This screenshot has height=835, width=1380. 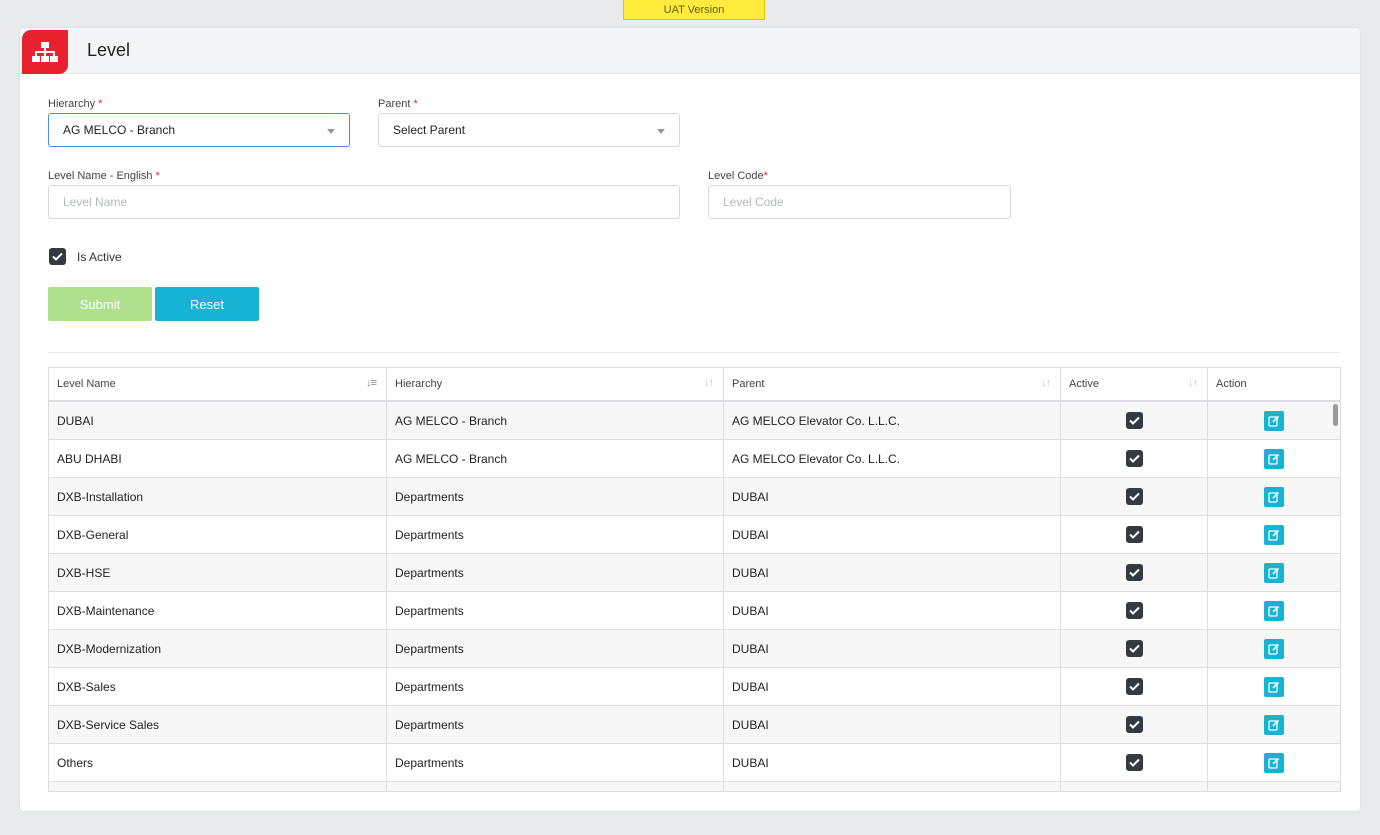 I want to click on level-name-input, so click(x=364, y=202).